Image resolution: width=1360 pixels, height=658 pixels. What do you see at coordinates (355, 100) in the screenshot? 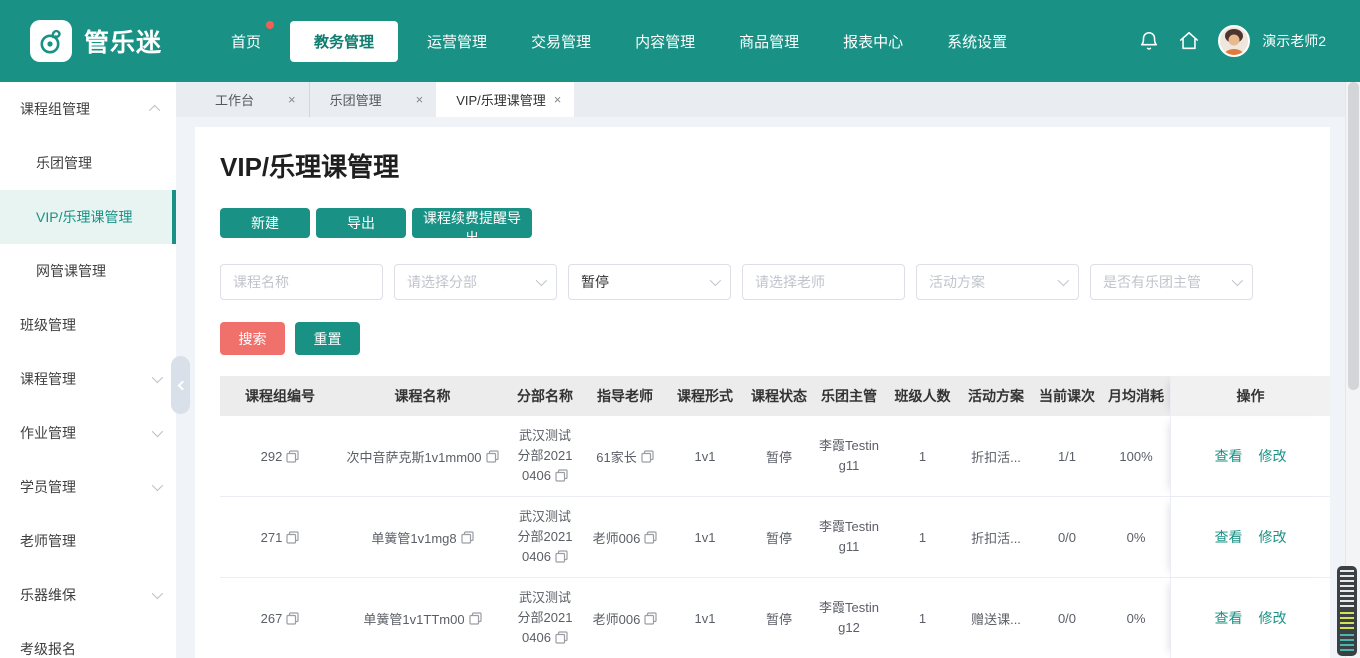
I see `tab-label: 乐团管理` at bounding box center [355, 100].